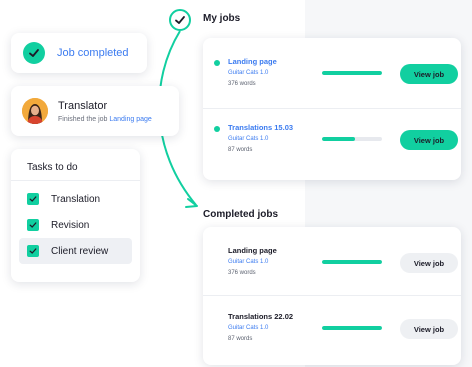  What do you see at coordinates (130, 119) in the screenshot?
I see `status-link: Landing page` at bounding box center [130, 119].